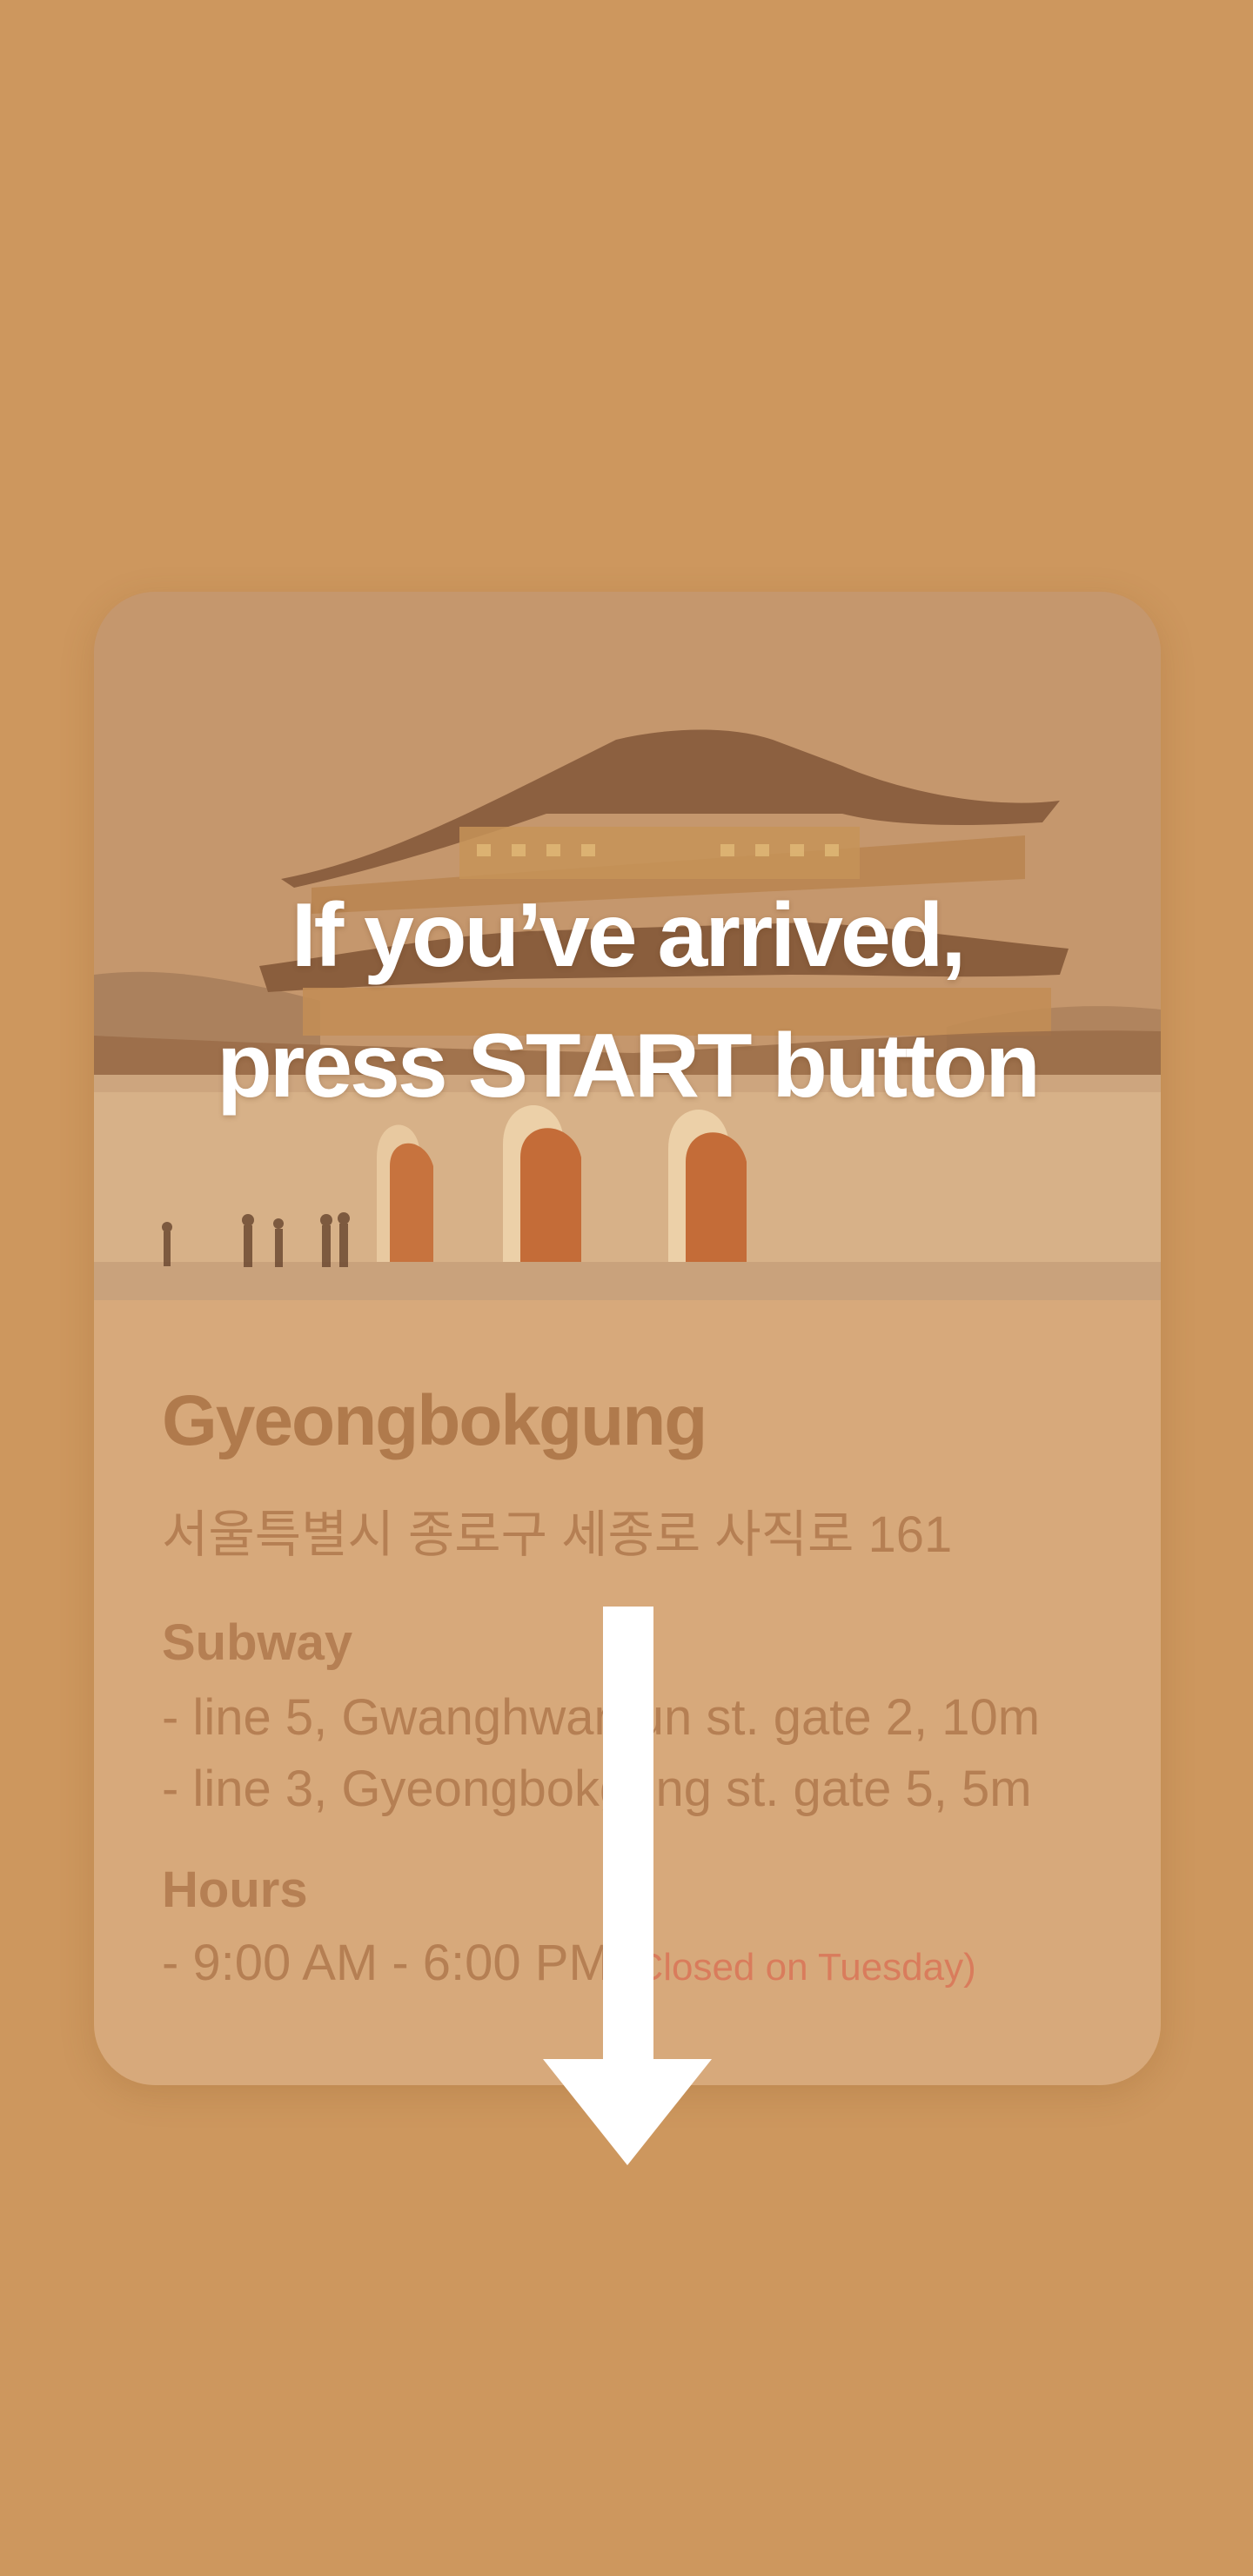  I want to click on instruction-line-1: If you’ve arrived,, so click(629, 935).